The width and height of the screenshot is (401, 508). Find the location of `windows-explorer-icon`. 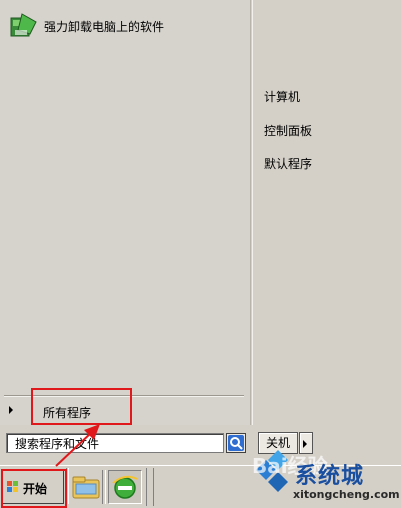

windows-explorer-icon is located at coordinates (86, 487).